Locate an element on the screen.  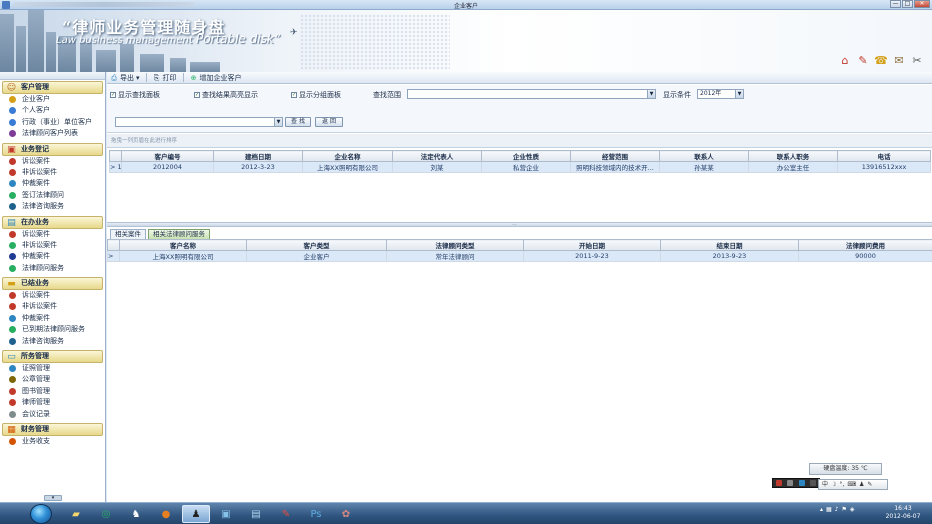
start-button is located at coordinates (41, 514).